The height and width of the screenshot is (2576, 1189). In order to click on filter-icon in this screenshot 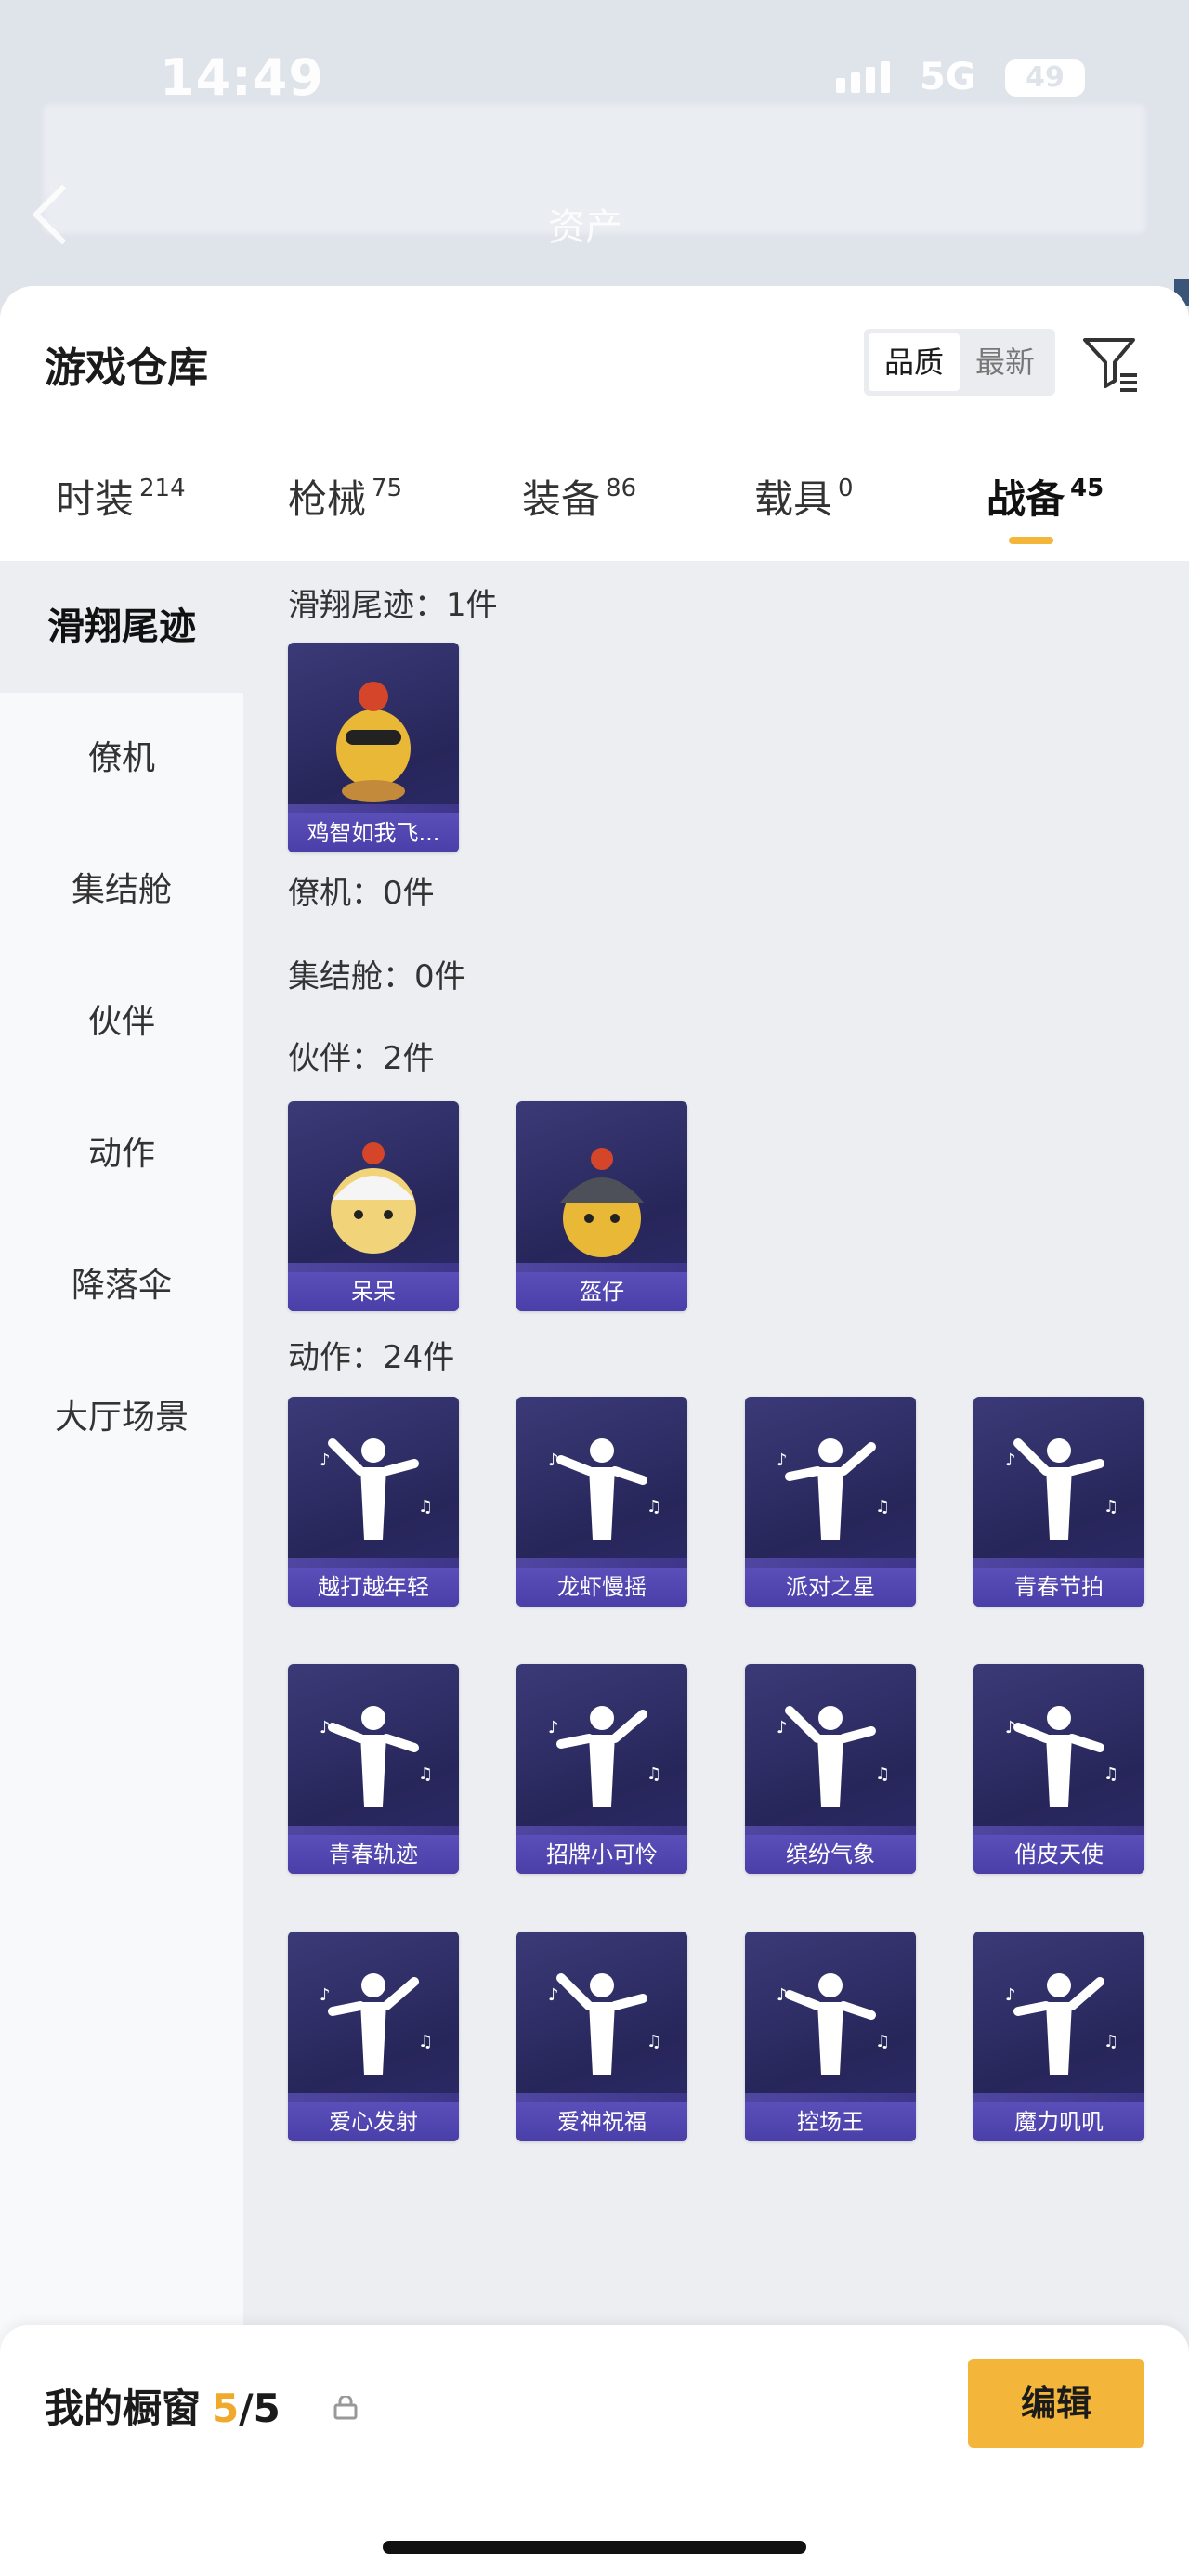, I will do `click(1110, 363)`.